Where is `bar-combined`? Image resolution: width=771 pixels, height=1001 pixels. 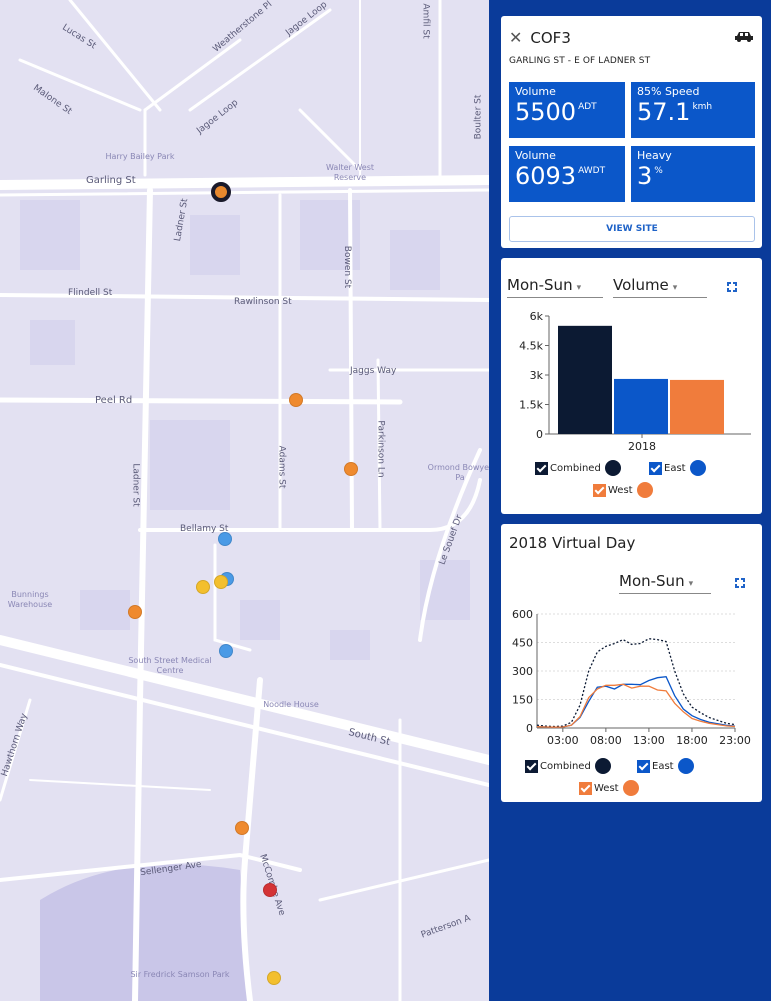 bar-combined is located at coordinates (585, 379).